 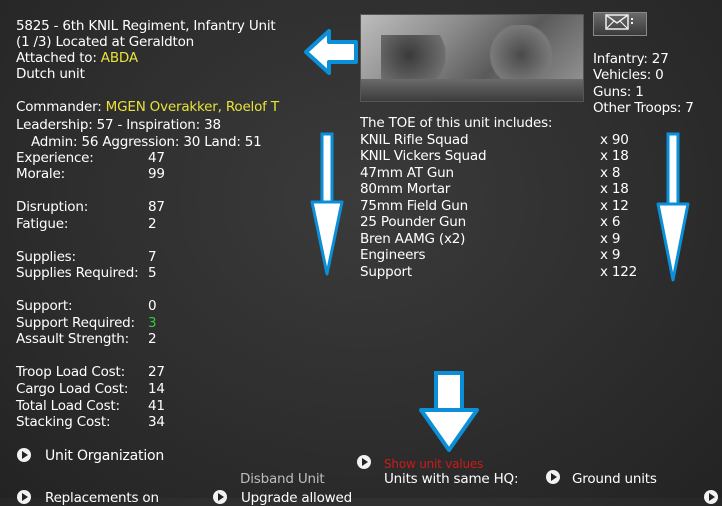 I want to click on unit-photo, so click(x=472, y=58).